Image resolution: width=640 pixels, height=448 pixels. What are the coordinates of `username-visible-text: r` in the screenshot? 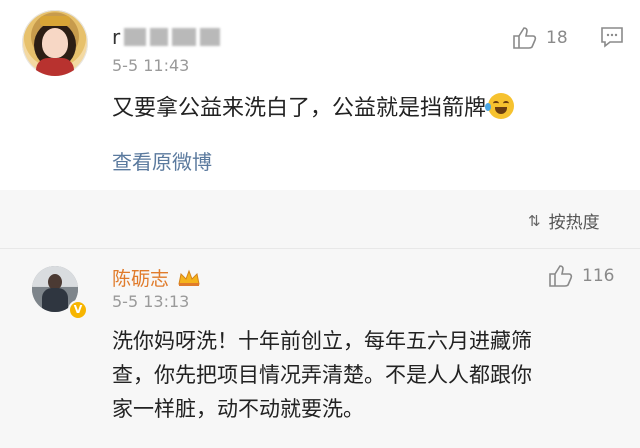 It's located at (116, 37).